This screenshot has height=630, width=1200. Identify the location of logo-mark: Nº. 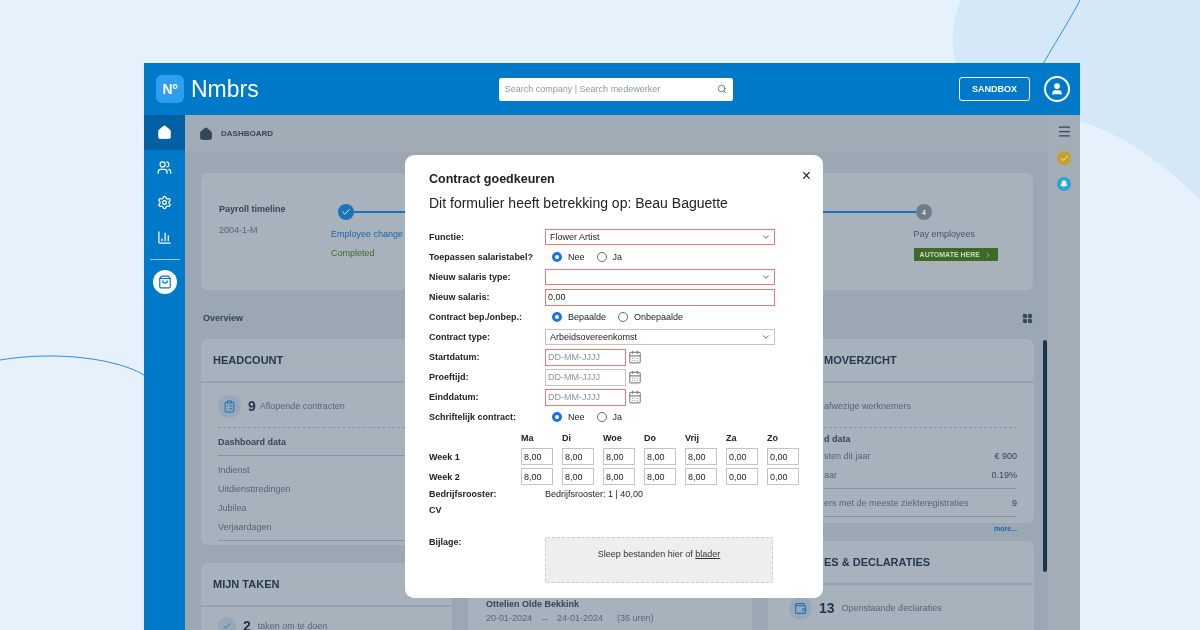
(170, 89).